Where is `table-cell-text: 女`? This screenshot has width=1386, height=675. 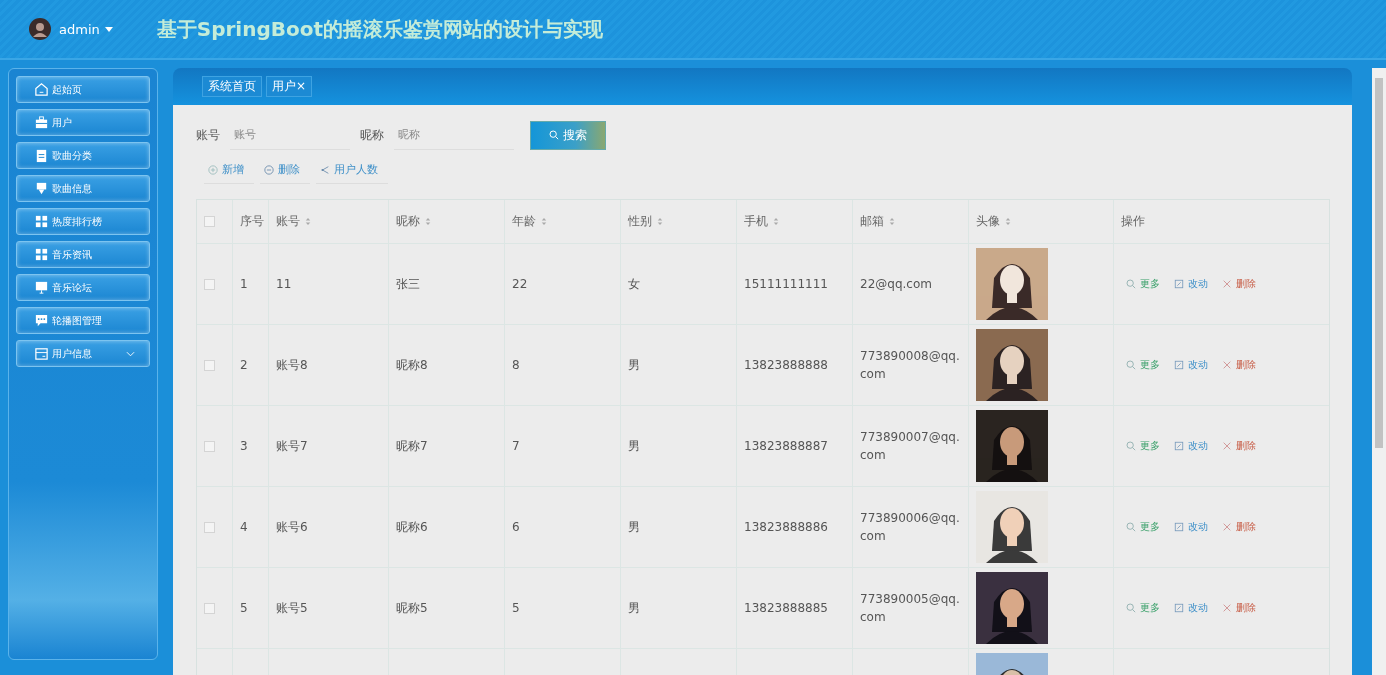 table-cell-text: 女 is located at coordinates (634, 284).